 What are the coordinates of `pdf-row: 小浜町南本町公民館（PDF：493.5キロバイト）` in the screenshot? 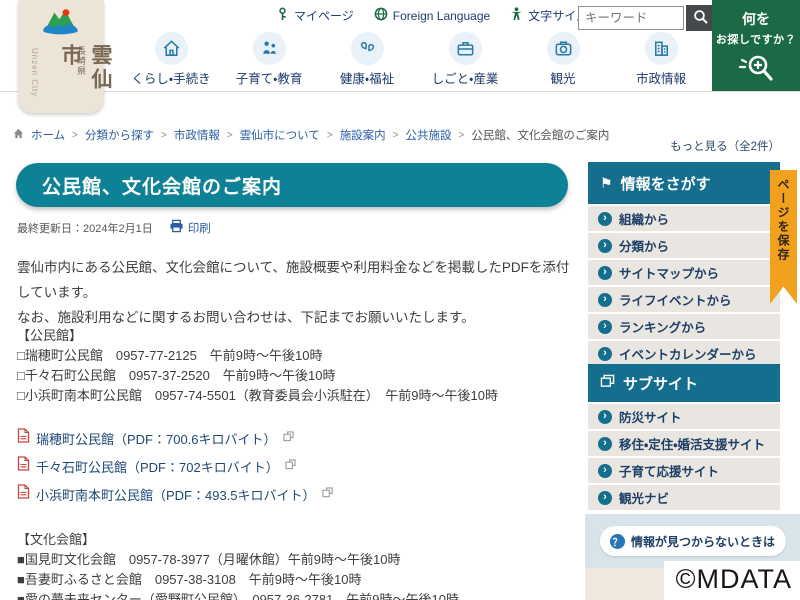 It's located at (297, 494).